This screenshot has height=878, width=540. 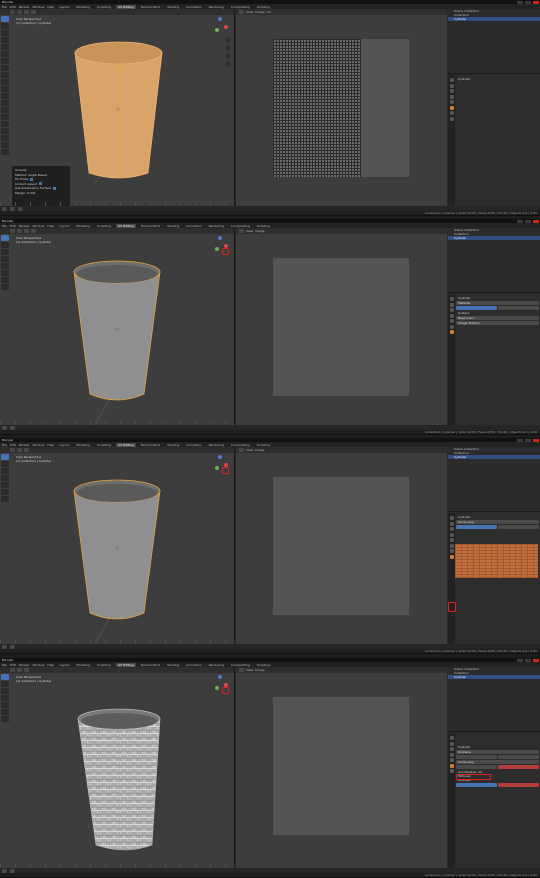 I want to click on base-color-field: Base Color, so click(x=497, y=318).